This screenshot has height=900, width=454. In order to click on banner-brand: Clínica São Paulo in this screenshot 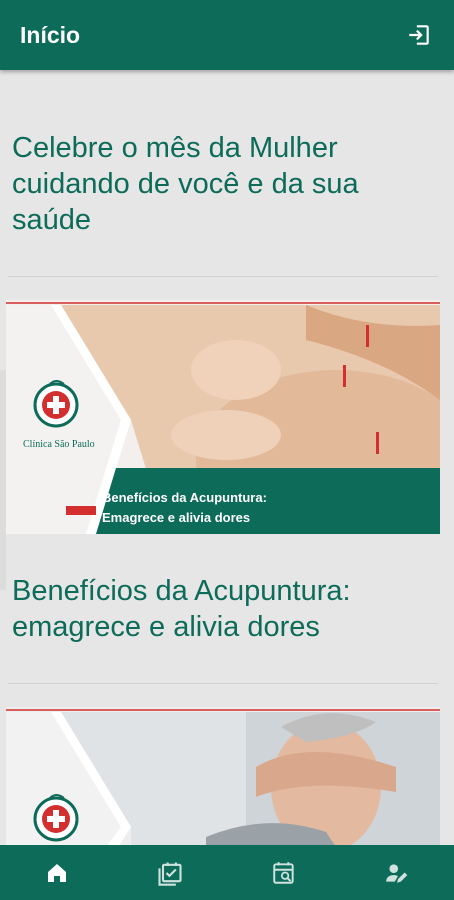, I will do `click(59, 444)`.